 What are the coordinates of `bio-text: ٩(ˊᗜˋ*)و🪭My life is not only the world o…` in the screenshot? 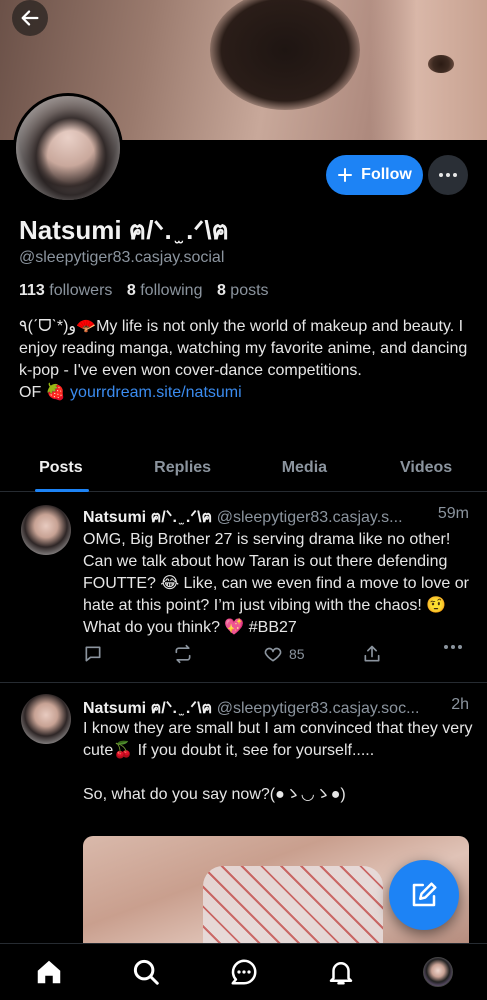 It's located at (243, 348).